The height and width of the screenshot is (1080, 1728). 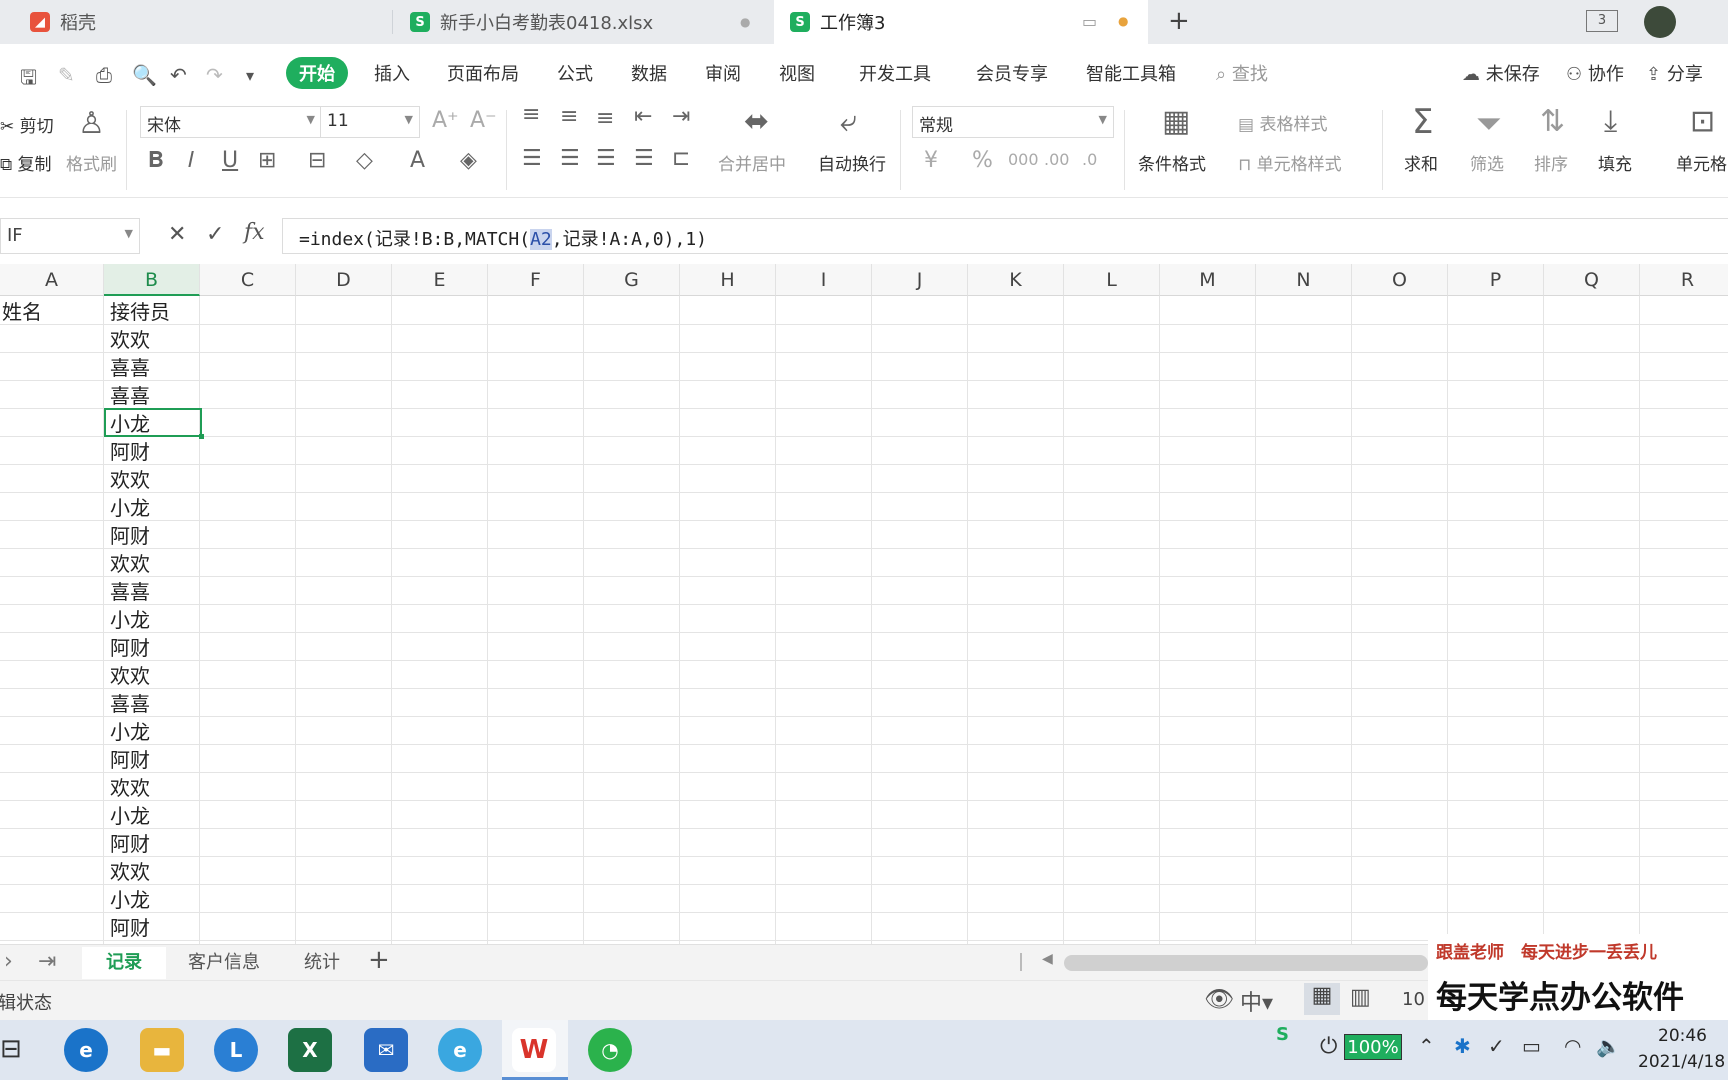 What do you see at coordinates (144, 75) in the screenshot?
I see `print-preview-icon: 🔍` at bounding box center [144, 75].